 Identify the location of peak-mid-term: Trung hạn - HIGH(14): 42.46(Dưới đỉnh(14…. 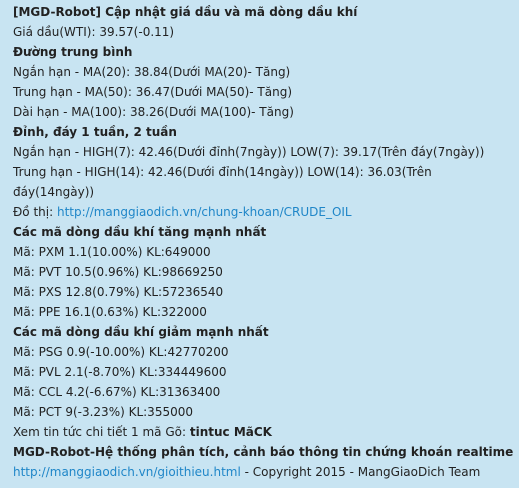
(222, 182).